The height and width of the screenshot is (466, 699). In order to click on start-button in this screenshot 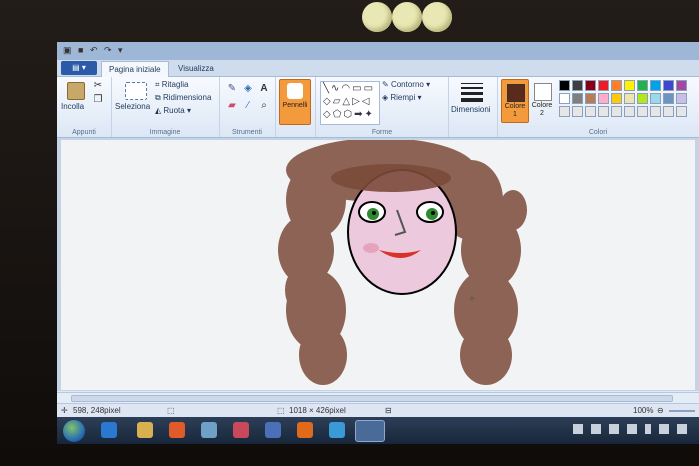, I will do `click(74, 431)`.